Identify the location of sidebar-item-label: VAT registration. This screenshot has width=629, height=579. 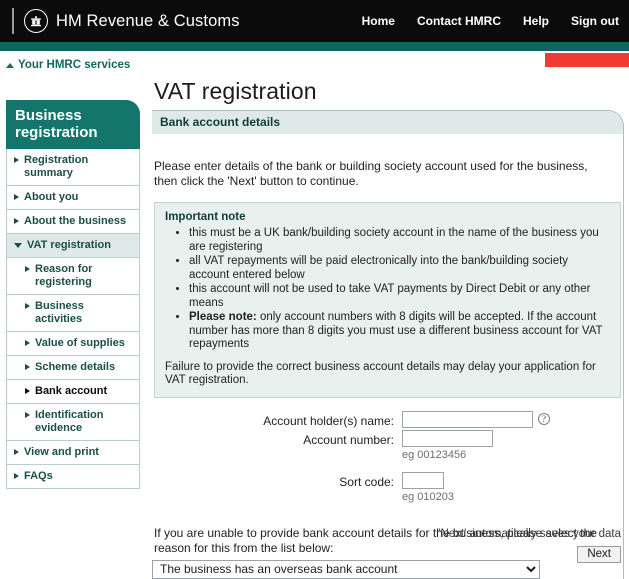
(69, 245).